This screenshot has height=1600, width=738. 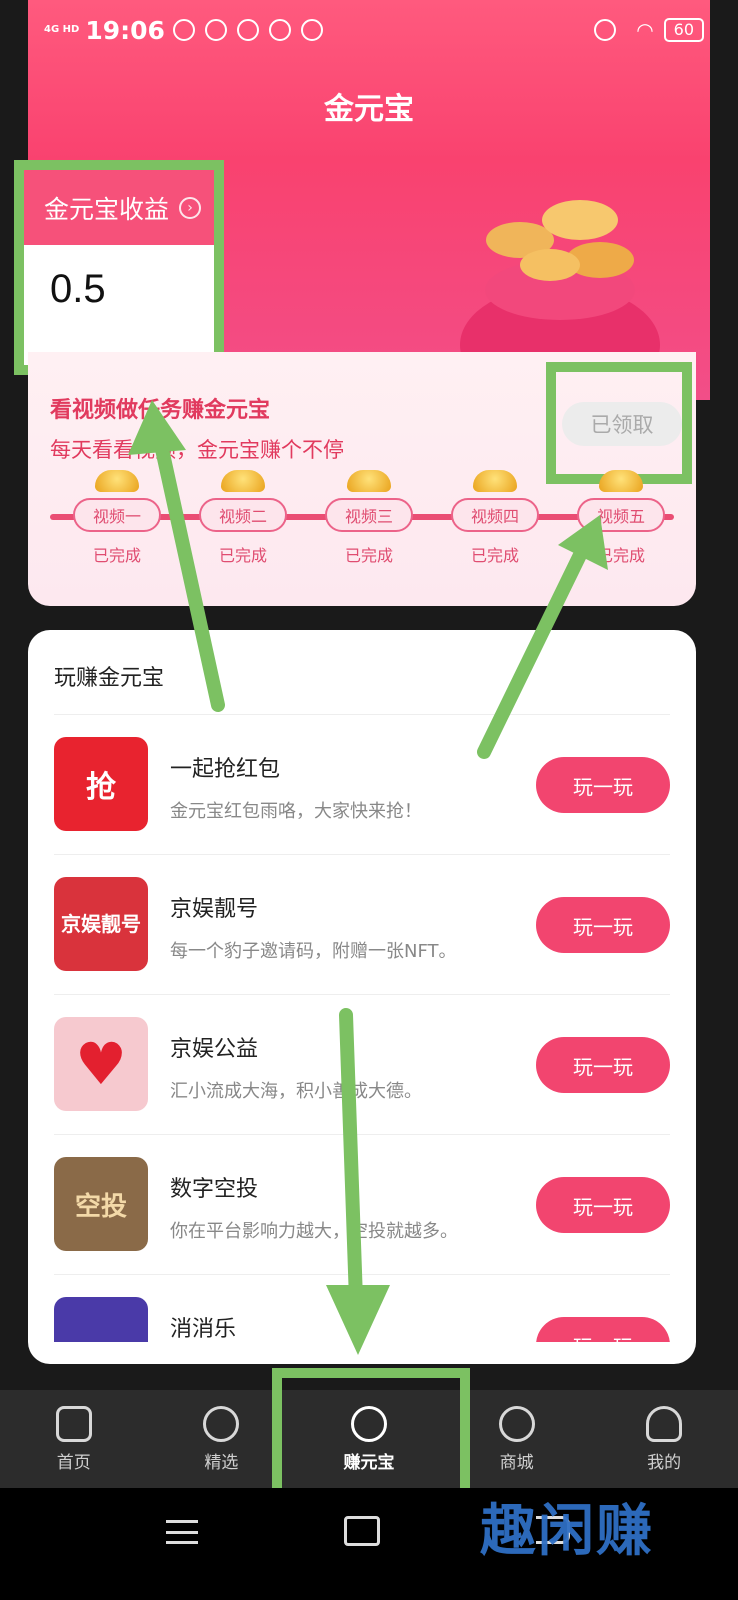 I want to click on task-subtitle: 每天看看视频，金元宝赚个不停, so click(x=197, y=450).